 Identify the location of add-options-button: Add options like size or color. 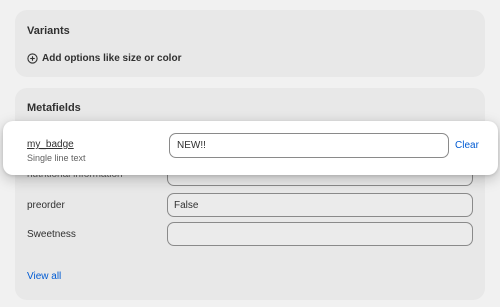
(104, 58).